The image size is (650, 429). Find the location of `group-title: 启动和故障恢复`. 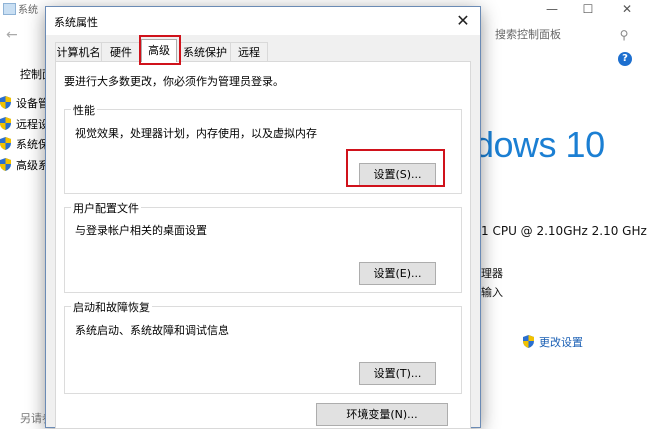

group-title: 启动和故障恢复 is located at coordinates (111, 307).